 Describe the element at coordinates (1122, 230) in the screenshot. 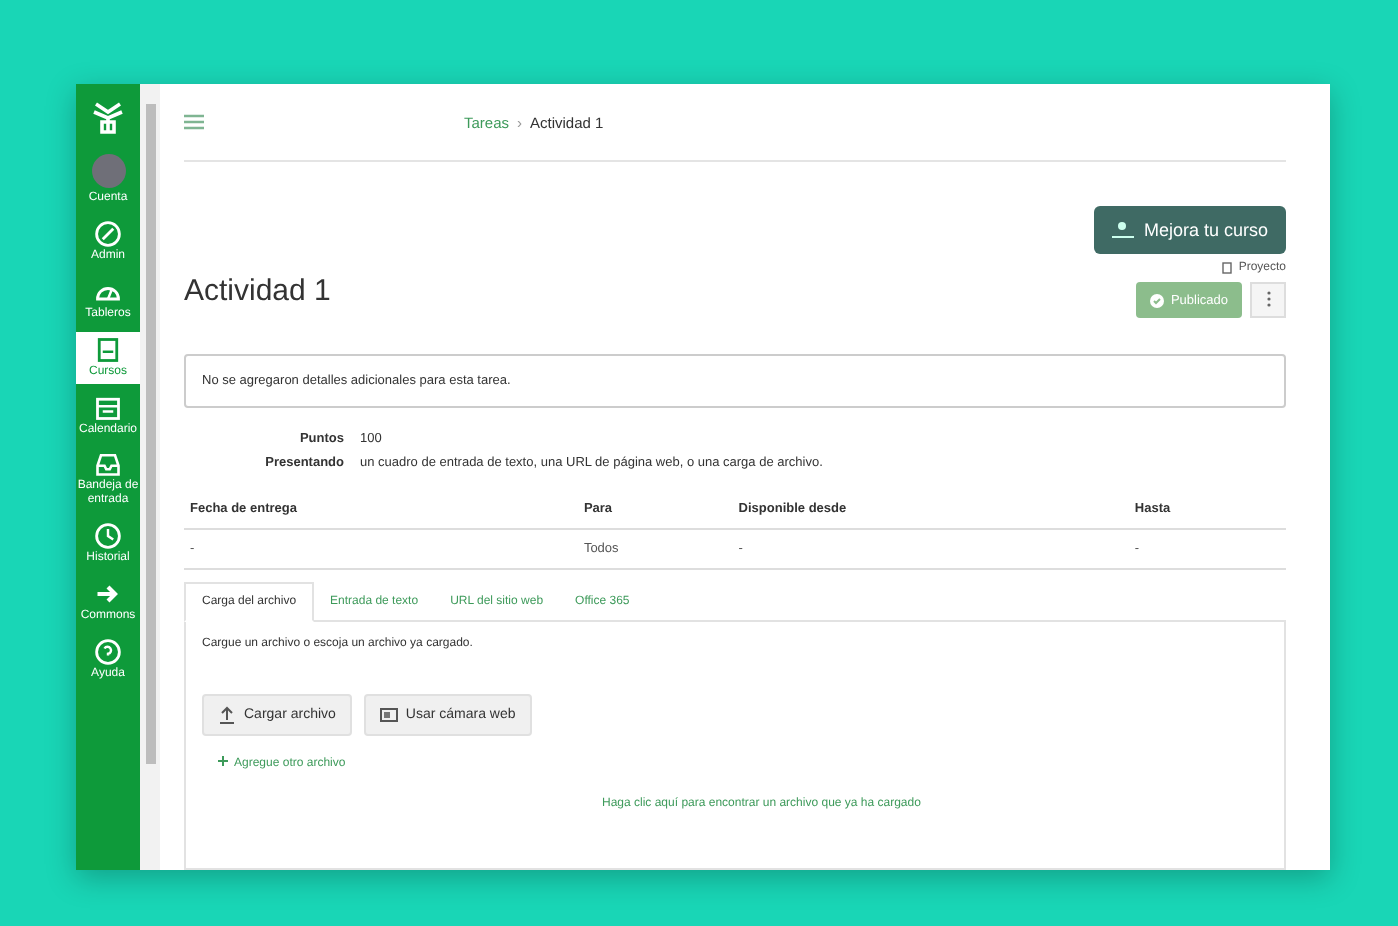

I see `person-icon` at that location.